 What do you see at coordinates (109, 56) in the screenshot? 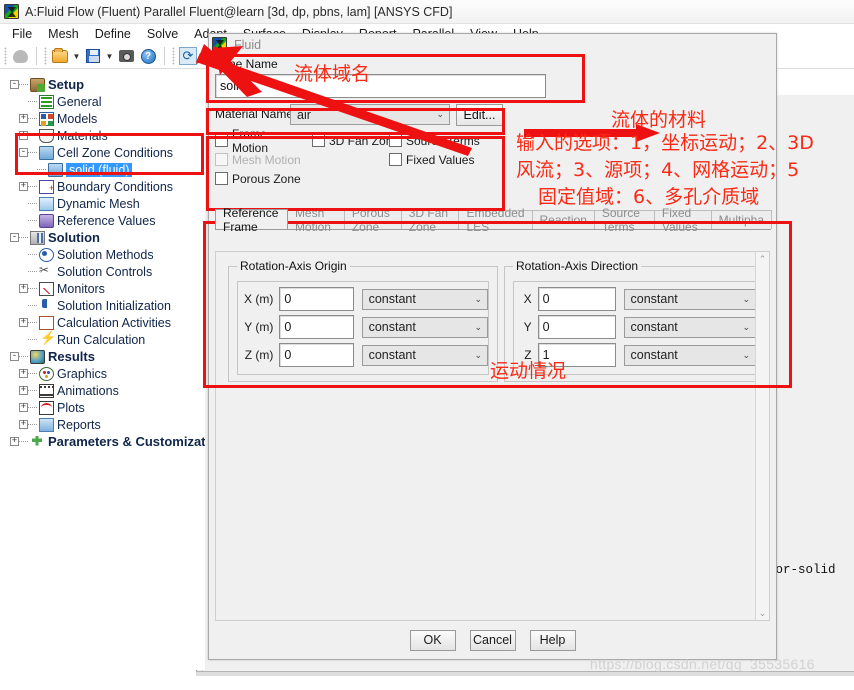
I see `save-file-dropdown-icon: ▼` at bounding box center [109, 56].